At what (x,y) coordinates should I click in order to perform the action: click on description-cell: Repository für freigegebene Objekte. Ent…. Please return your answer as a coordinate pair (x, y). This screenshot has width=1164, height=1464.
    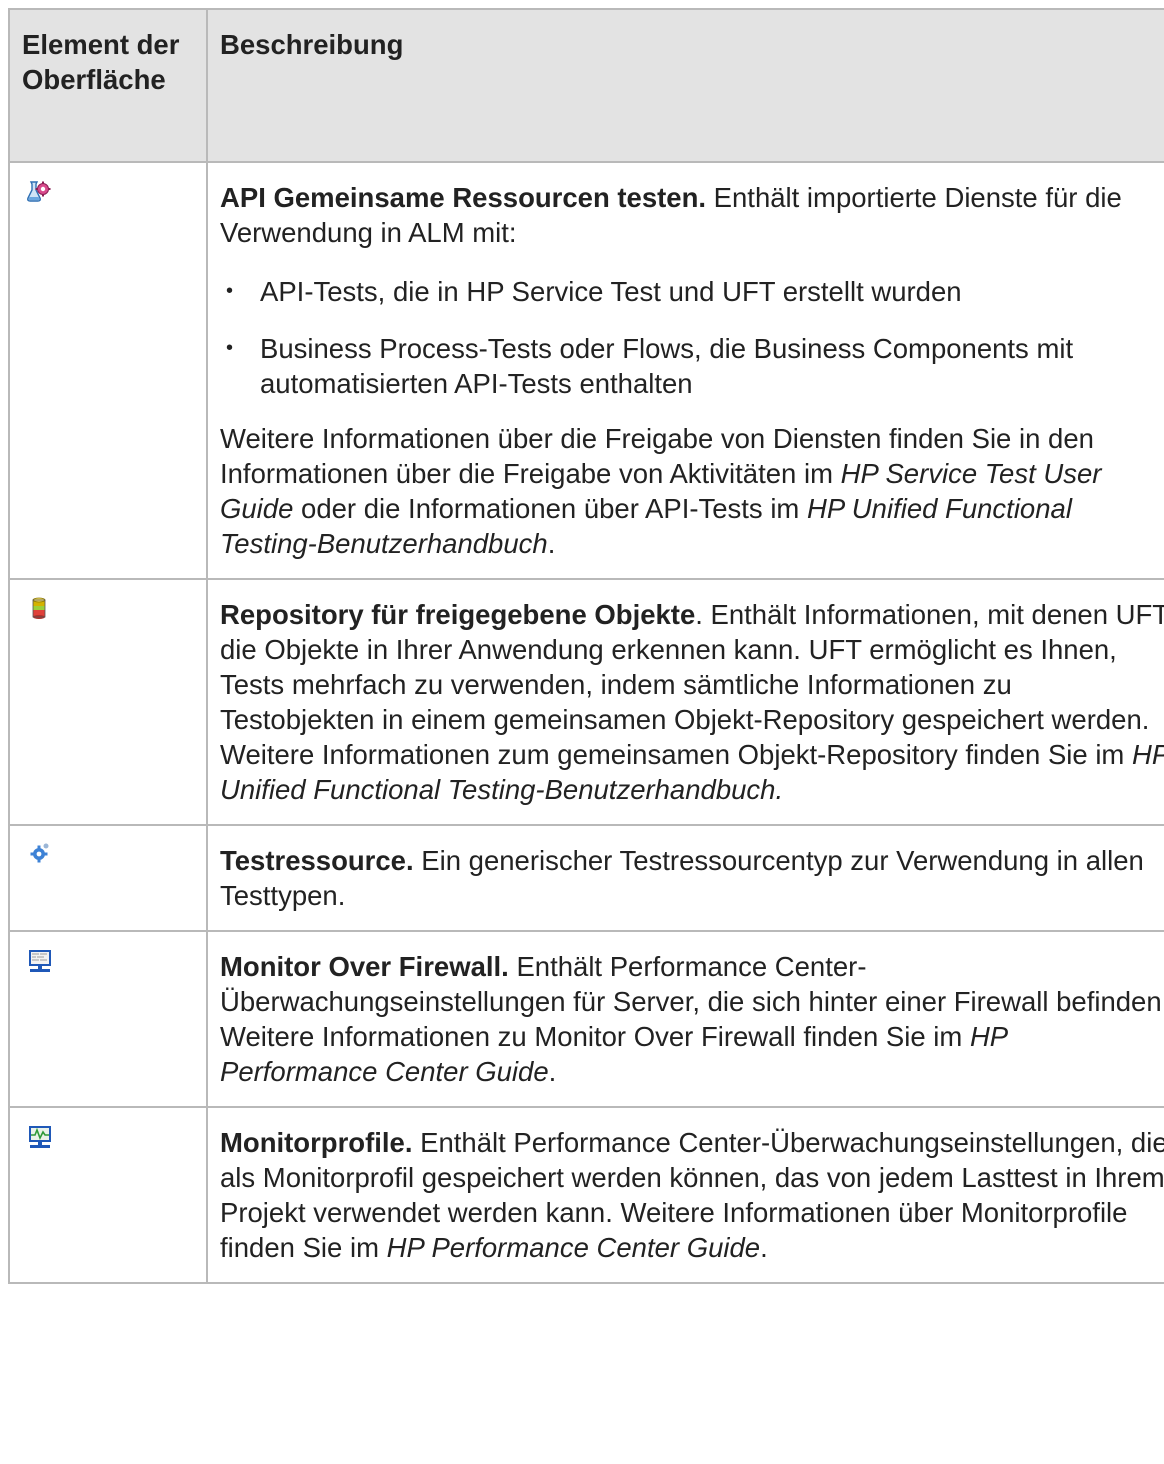
    Looking at the image, I should click on (685, 702).